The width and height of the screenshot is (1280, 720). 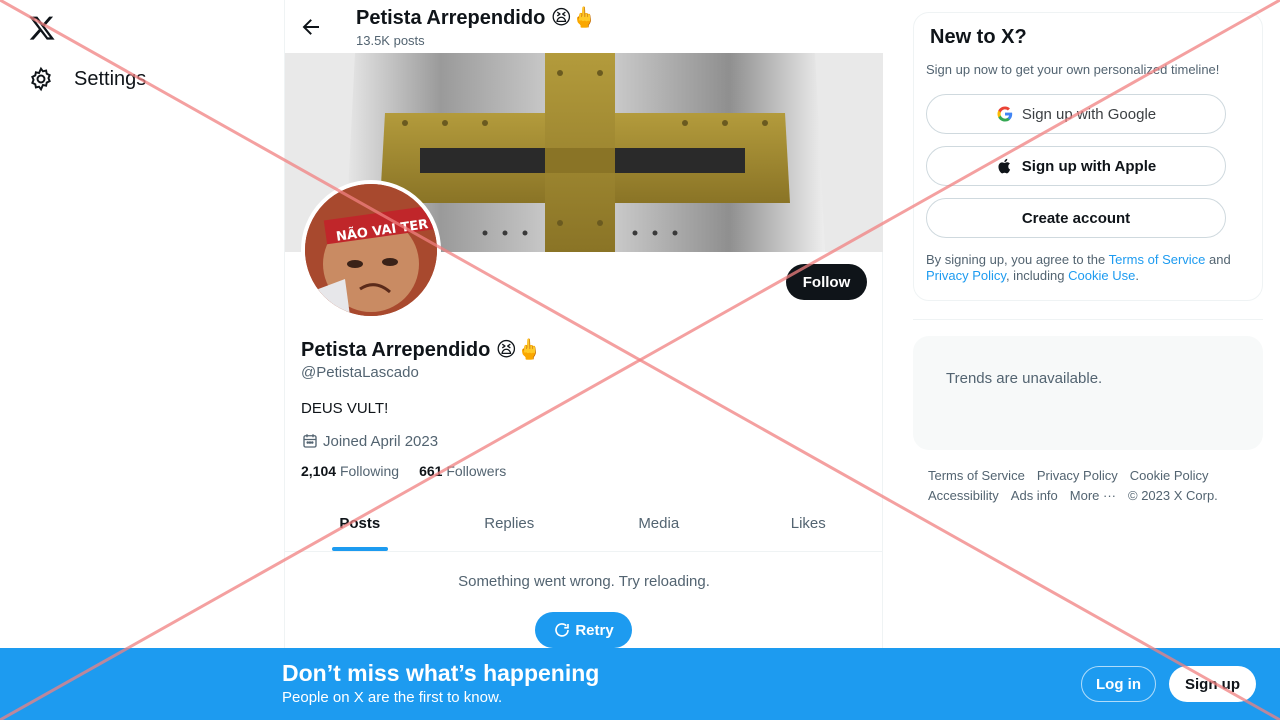 I want to click on apple-signup-button: Sign up with Apple, so click(x=1076, y=166).